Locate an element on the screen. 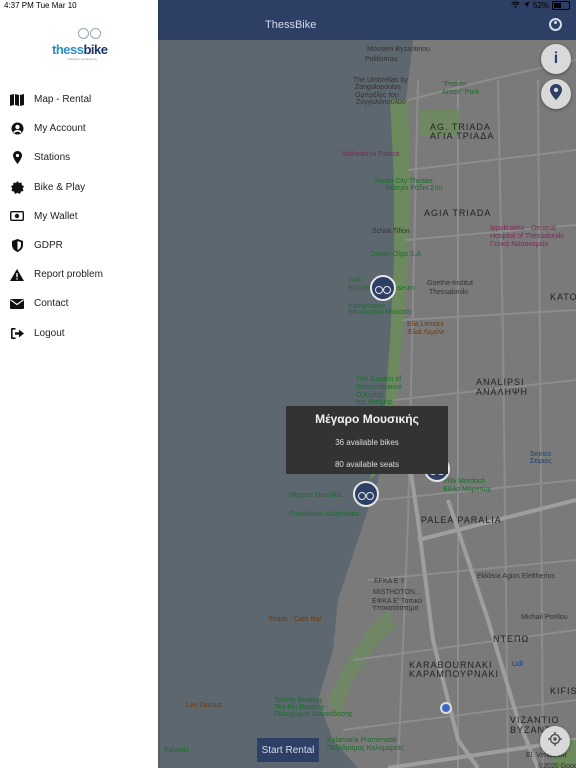 This screenshot has width=576, height=768. map-label: Υποκατάστημα is located at coordinates (395, 608).